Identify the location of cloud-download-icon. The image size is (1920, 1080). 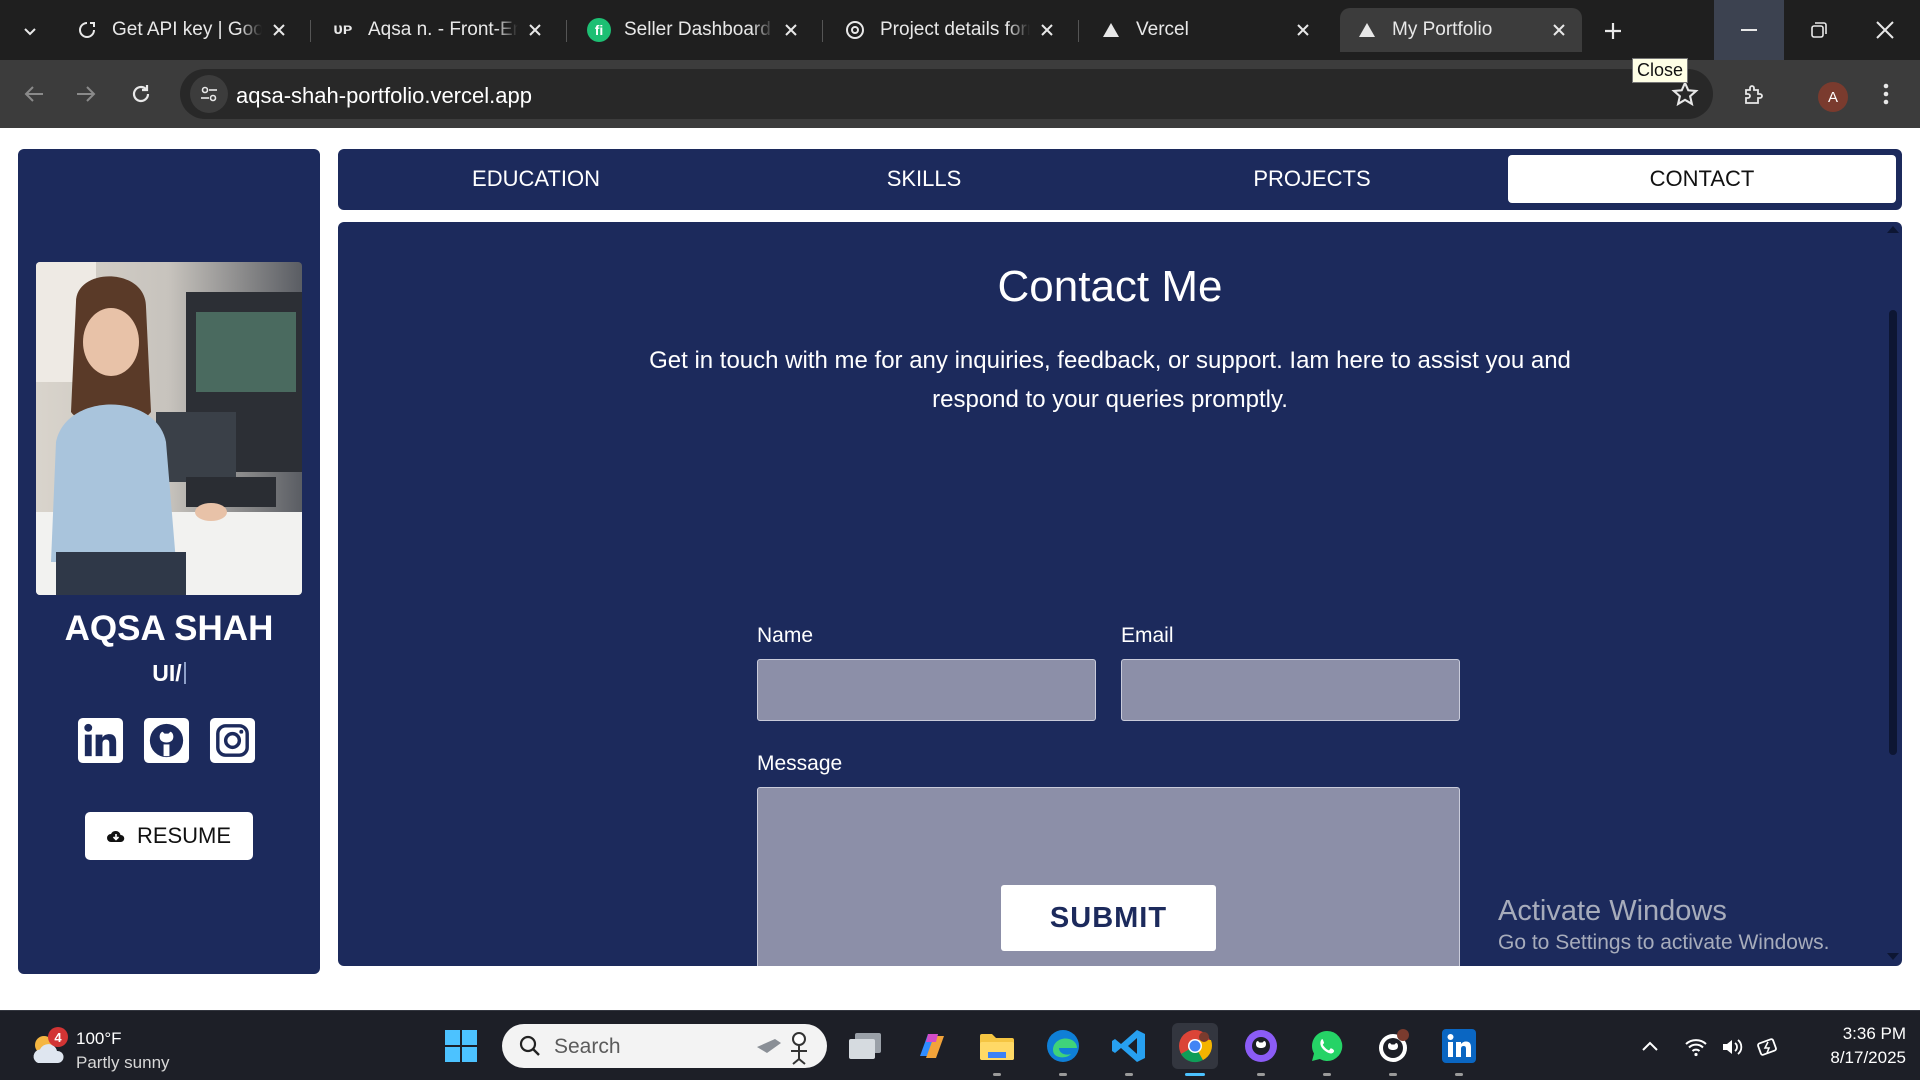
(115, 836).